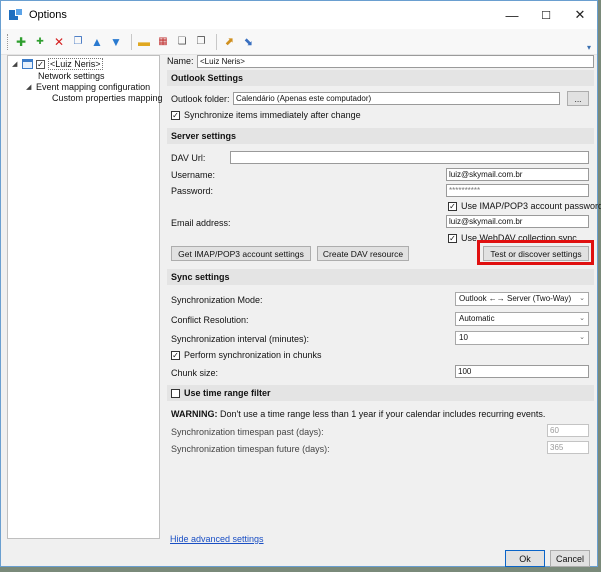 The height and width of the screenshot is (572, 601). I want to click on dav-url-input, so click(409, 157).